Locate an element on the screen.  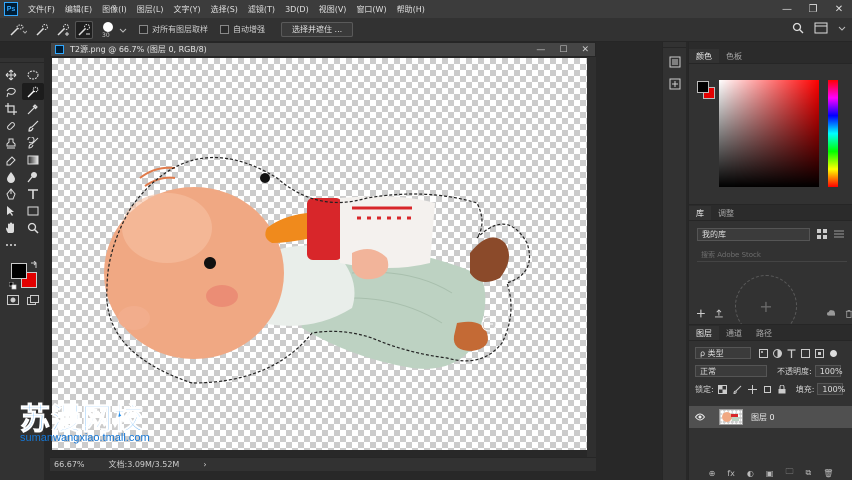
status-menu-arrow: › is located at coordinates (204, 464).